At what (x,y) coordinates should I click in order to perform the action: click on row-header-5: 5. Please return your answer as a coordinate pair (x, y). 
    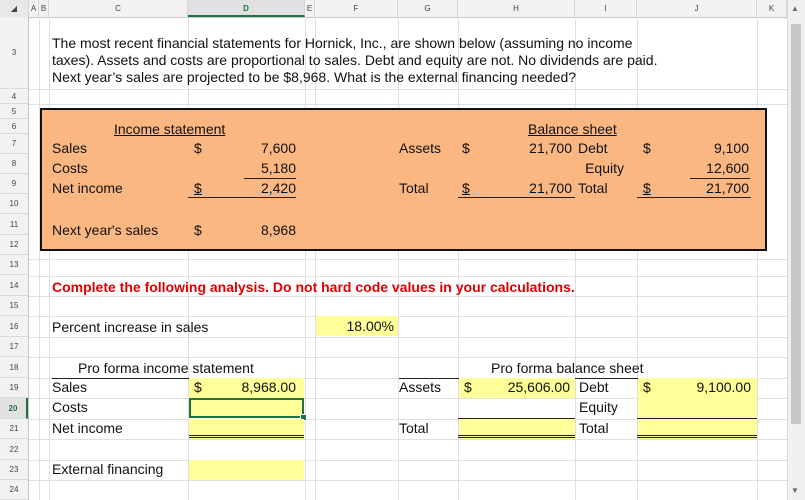
    Looking at the image, I should click on (14, 111).